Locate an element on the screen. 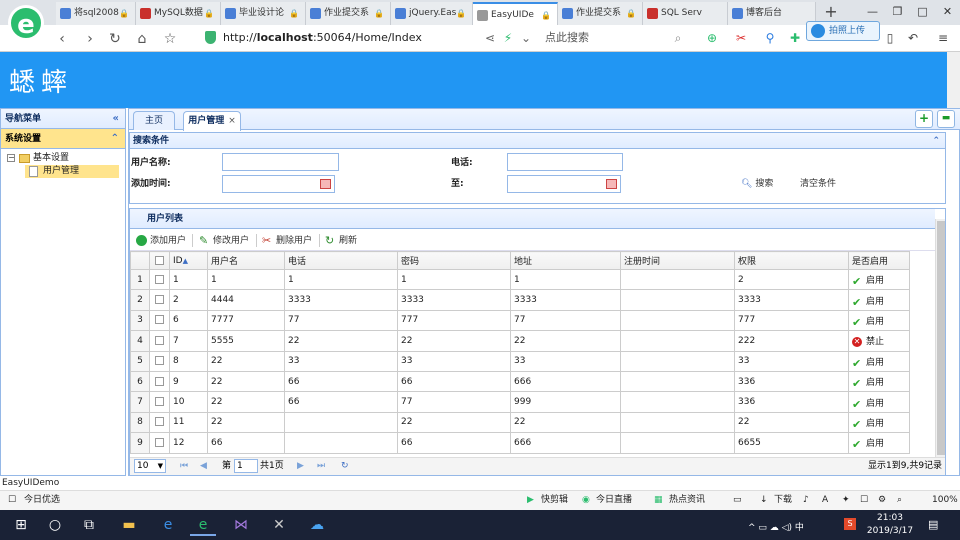 The height and width of the screenshot is (540, 960). task-view-icon: ⧉ is located at coordinates (89, 525).